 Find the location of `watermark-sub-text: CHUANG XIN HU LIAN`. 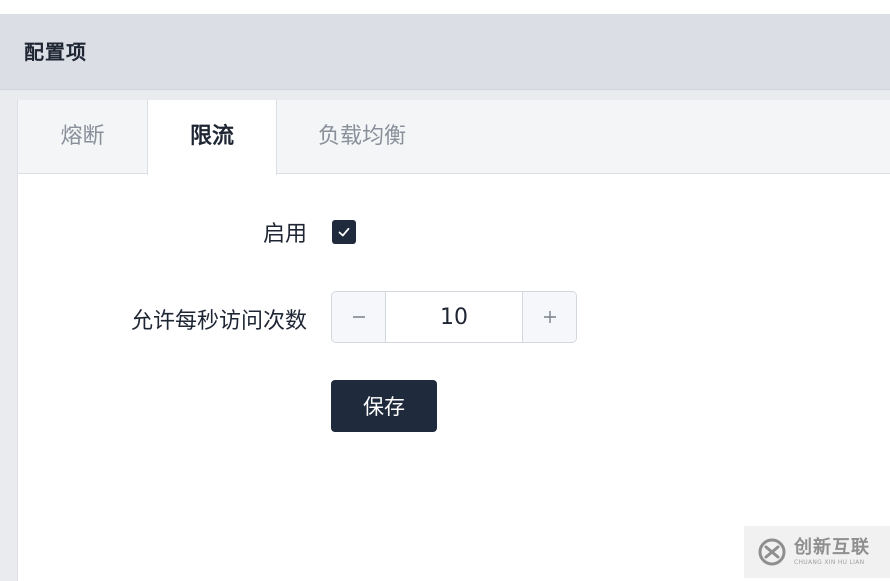

watermark-sub-text: CHUANG XIN HU LIAN is located at coordinates (829, 562).